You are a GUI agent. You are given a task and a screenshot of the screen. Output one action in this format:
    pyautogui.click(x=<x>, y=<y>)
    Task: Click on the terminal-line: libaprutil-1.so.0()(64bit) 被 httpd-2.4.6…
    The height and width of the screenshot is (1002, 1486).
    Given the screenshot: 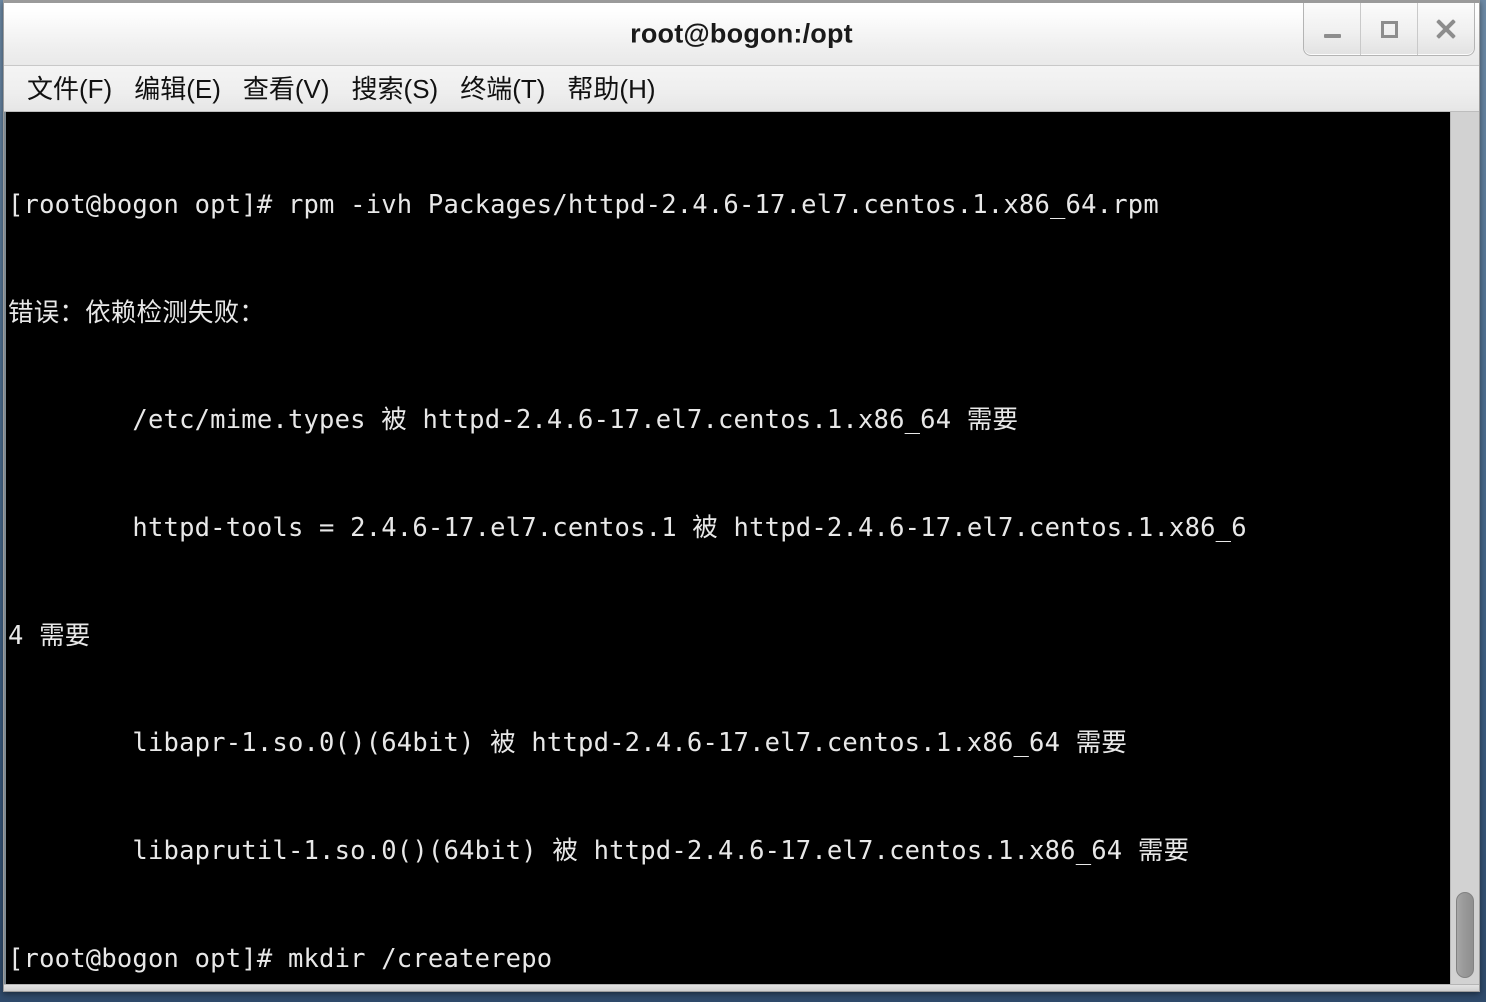 What is the action you would take?
    pyautogui.click(x=599, y=851)
    